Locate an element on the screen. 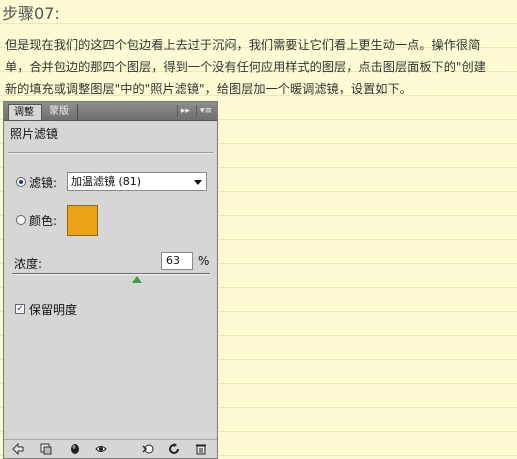  trash-icon is located at coordinates (201, 449).